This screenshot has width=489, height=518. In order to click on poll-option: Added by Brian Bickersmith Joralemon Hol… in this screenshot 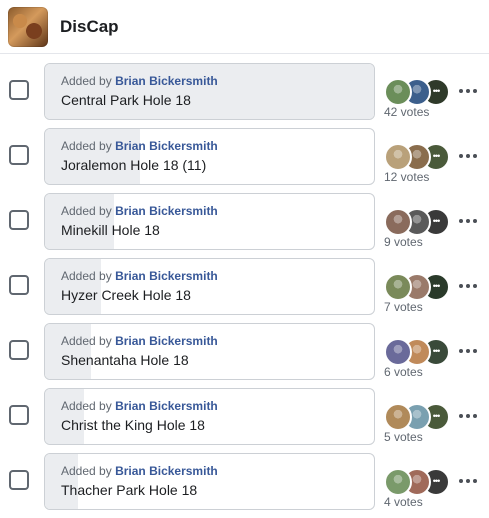, I will do `click(209, 156)`.